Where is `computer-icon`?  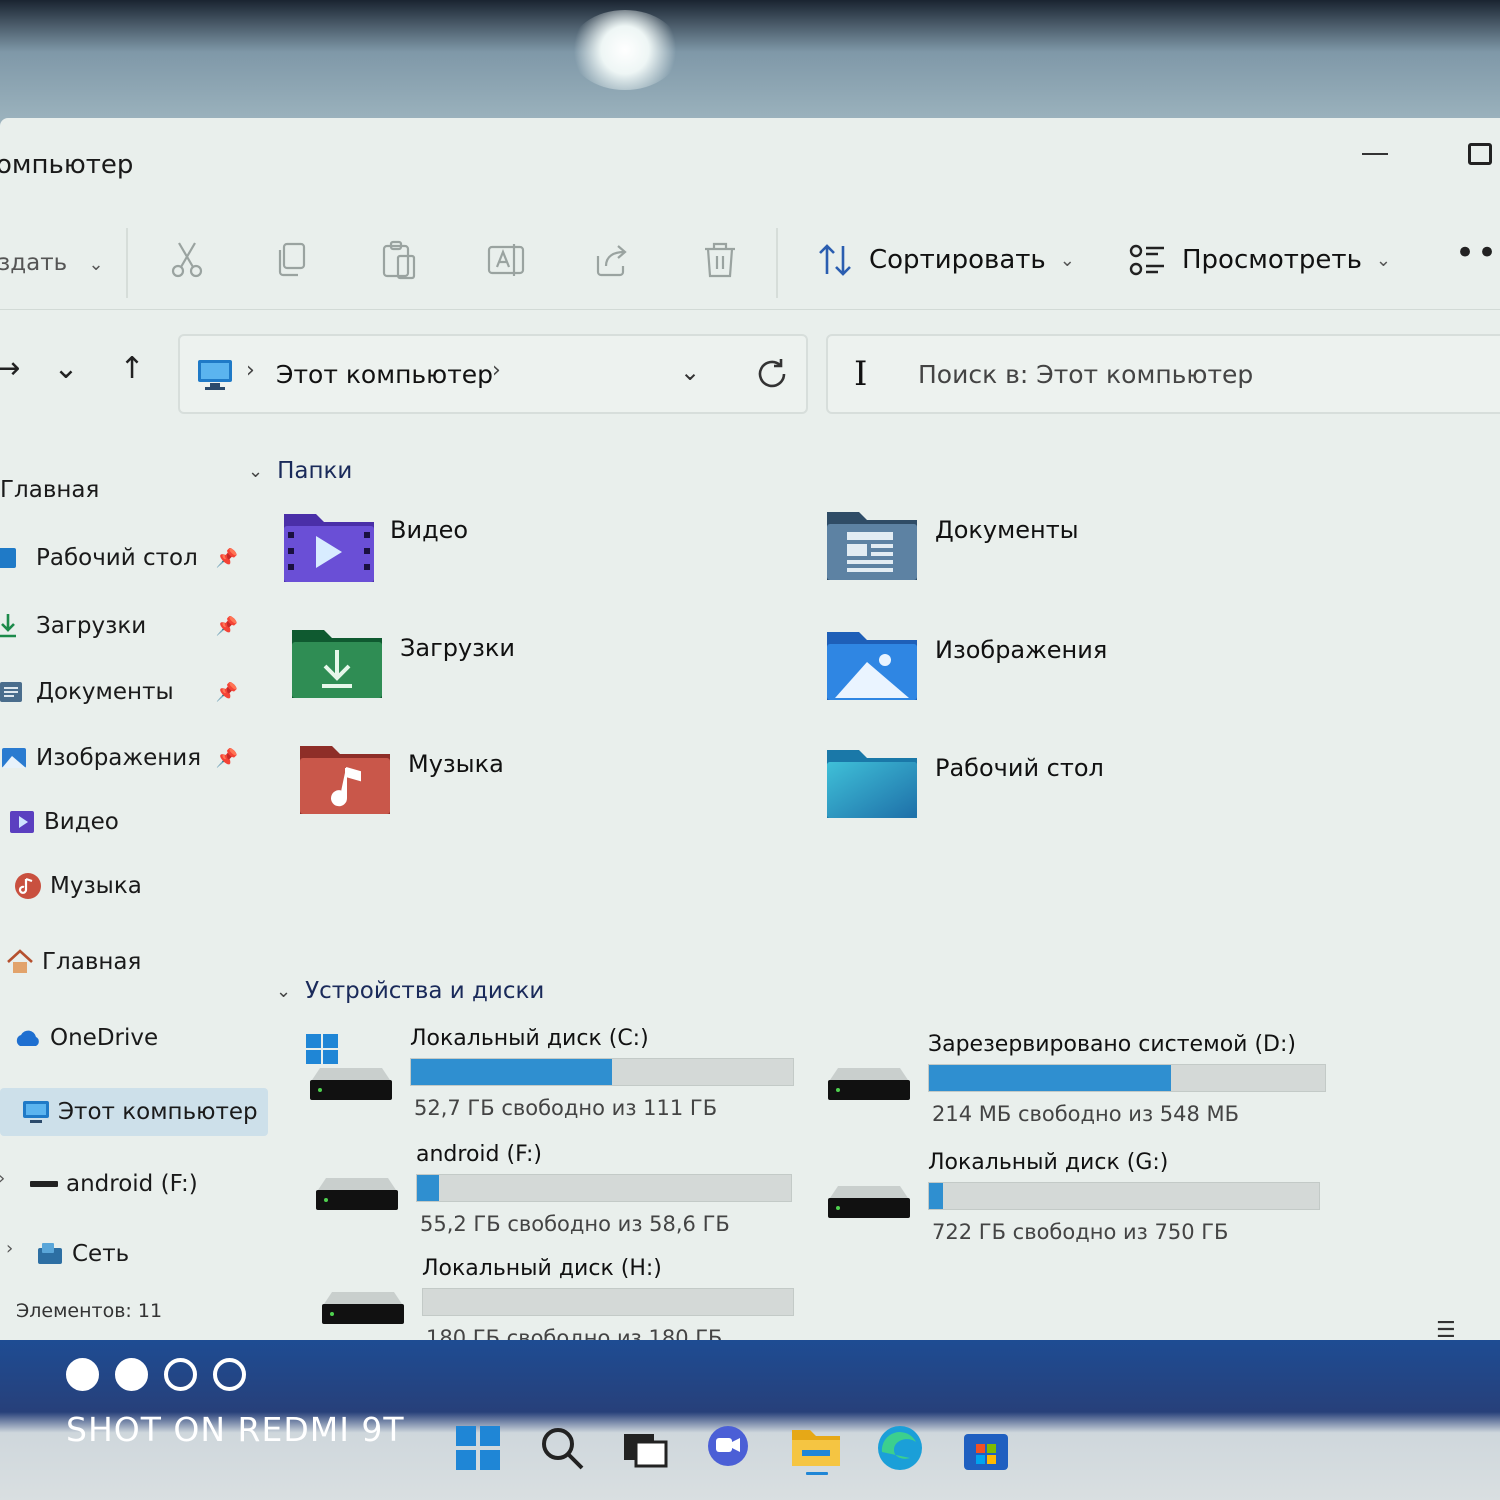
computer-icon is located at coordinates (36, 1112).